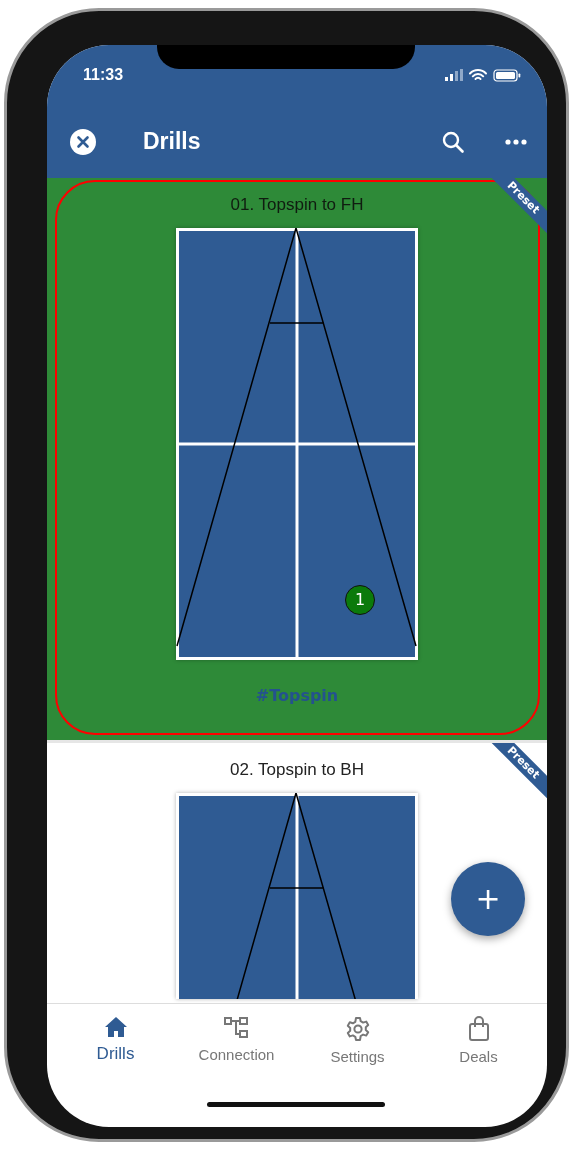 The image size is (579, 1156). What do you see at coordinates (454, 75) in the screenshot?
I see `signal-icon` at bounding box center [454, 75].